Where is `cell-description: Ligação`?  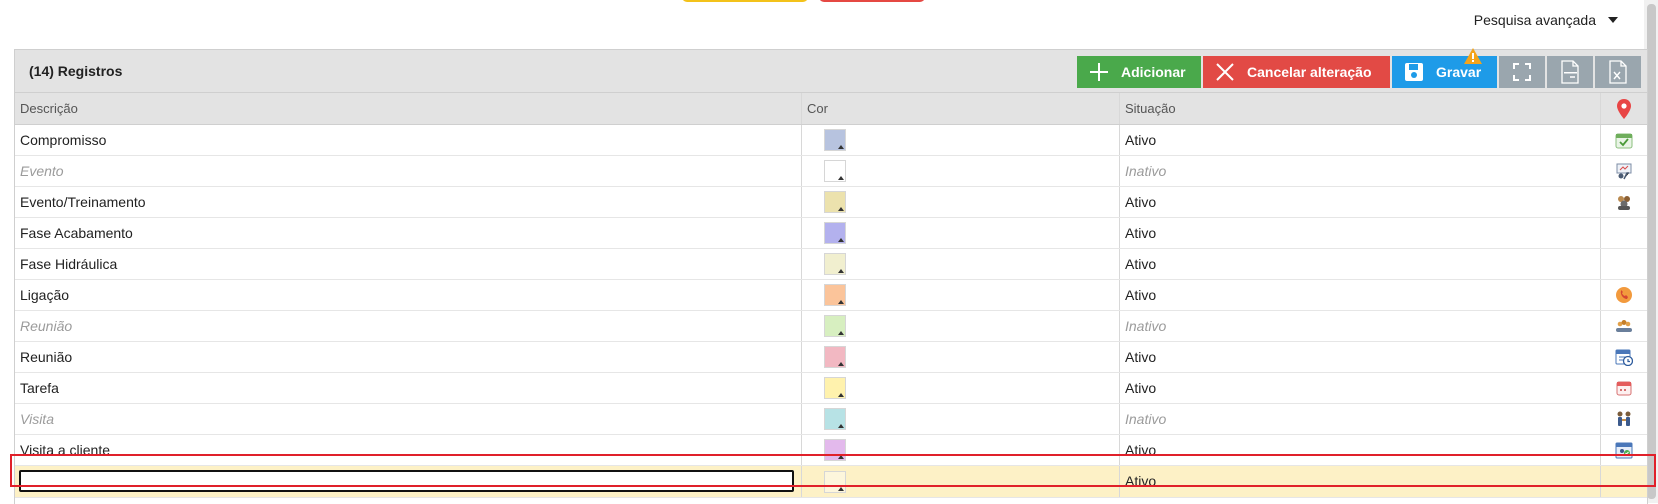 cell-description: Ligação is located at coordinates (408, 295).